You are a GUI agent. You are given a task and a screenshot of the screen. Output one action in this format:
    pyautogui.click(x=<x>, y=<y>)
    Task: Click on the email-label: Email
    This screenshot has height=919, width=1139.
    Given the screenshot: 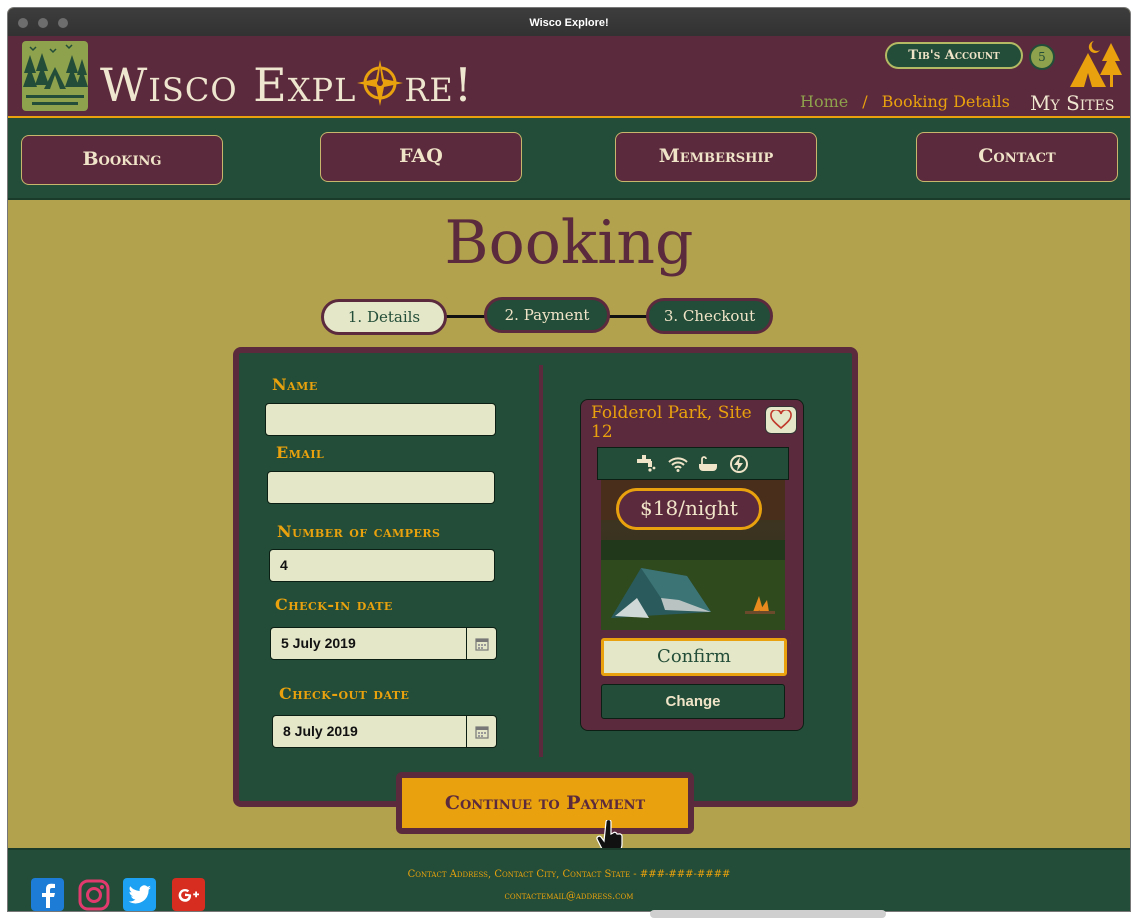 What is the action you would take?
    pyautogui.click(x=300, y=452)
    